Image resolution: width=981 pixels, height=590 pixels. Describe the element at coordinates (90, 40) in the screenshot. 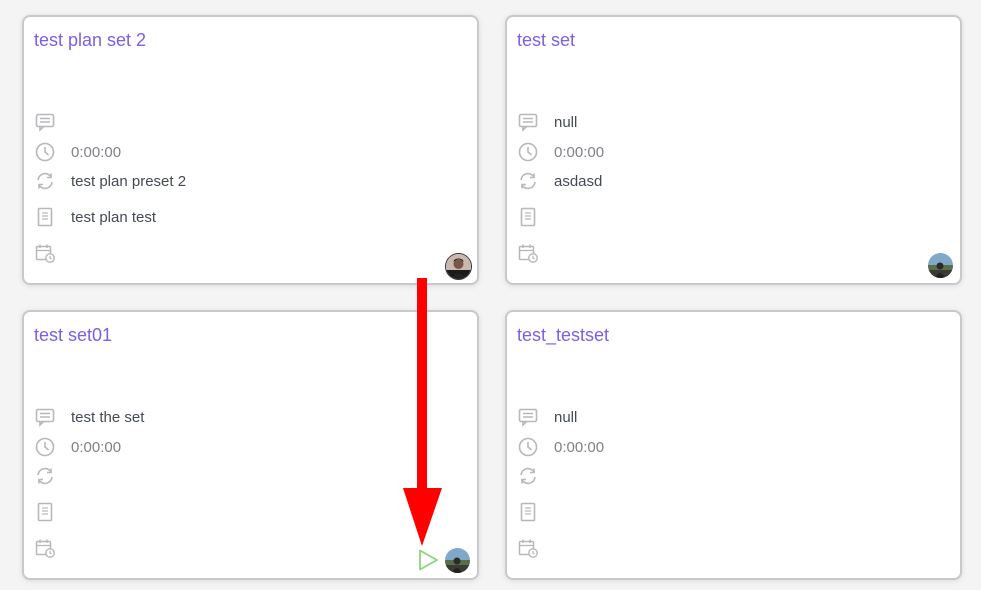

I see `card-title: test plan set 2` at that location.